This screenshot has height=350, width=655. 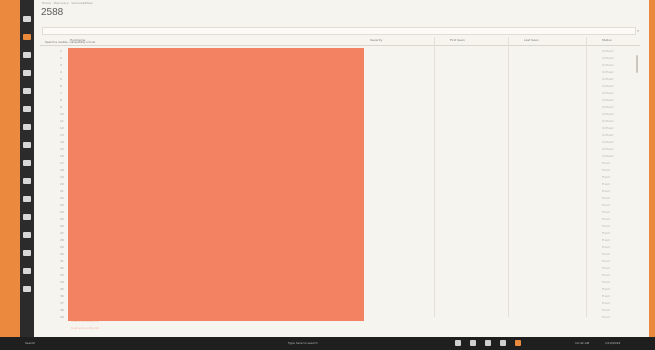 I want to click on table-row: 27 host-vuln-entry-27 Fixed, so click(x=340, y=238).